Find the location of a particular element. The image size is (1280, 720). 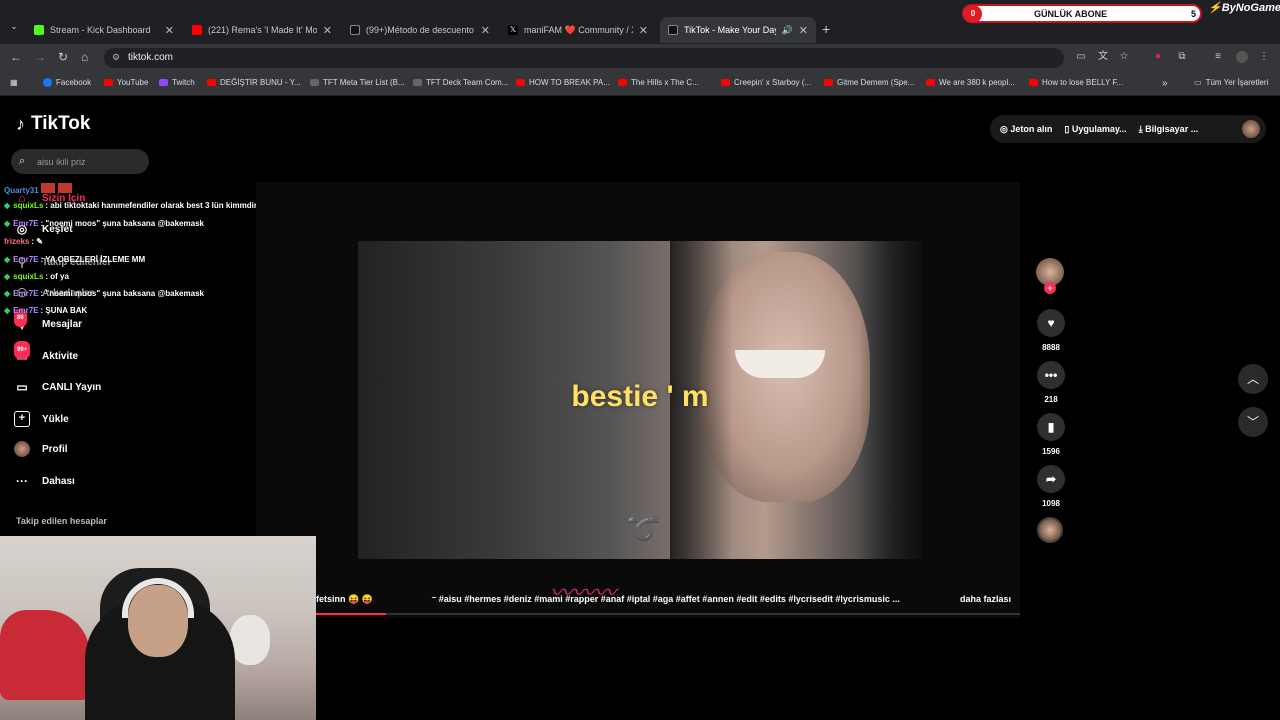

tab-title: maniFAM ❤️ Community / X is located at coordinates (578, 29).